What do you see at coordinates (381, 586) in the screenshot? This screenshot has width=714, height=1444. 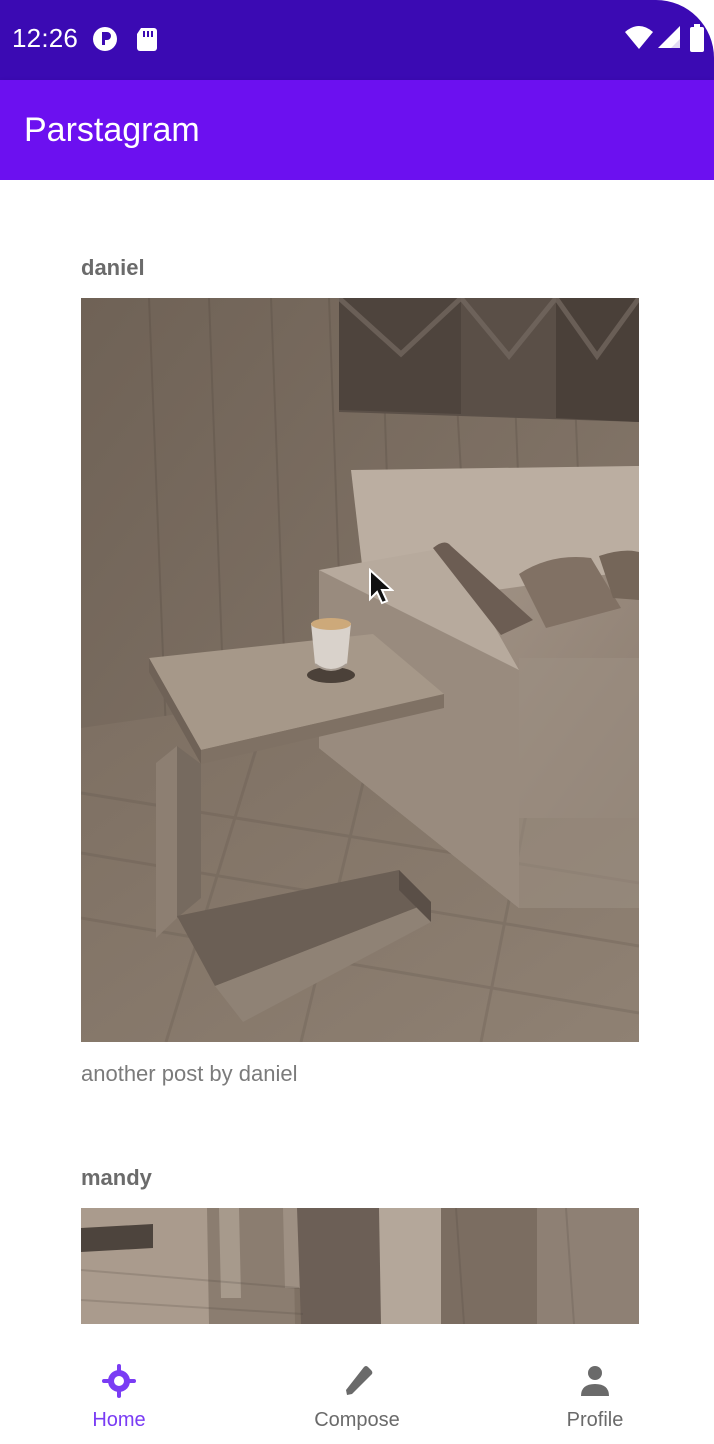 I see `mouse-cursor-icon` at bounding box center [381, 586].